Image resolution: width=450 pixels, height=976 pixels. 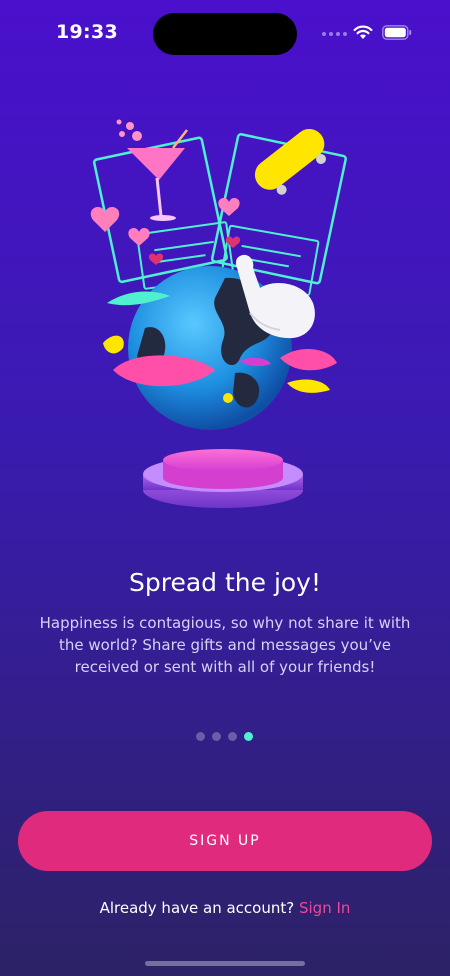 I want to click on page-dot-active, so click(x=248, y=736).